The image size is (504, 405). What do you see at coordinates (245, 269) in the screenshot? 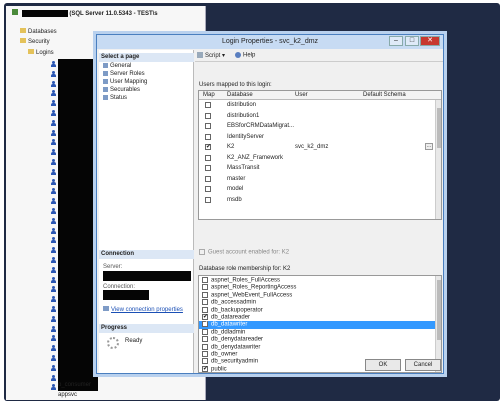
I see `role-membership-label: Database role membership for: K2` at bounding box center [245, 269].